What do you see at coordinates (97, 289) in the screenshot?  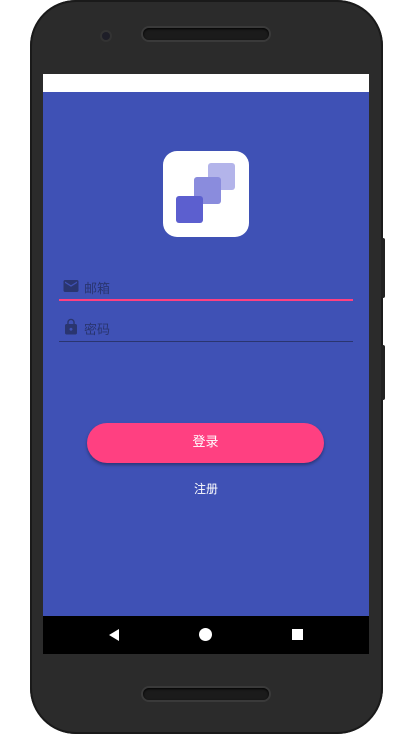 I see `email-placeholder: 邮箱` at bounding box center [97, 289].